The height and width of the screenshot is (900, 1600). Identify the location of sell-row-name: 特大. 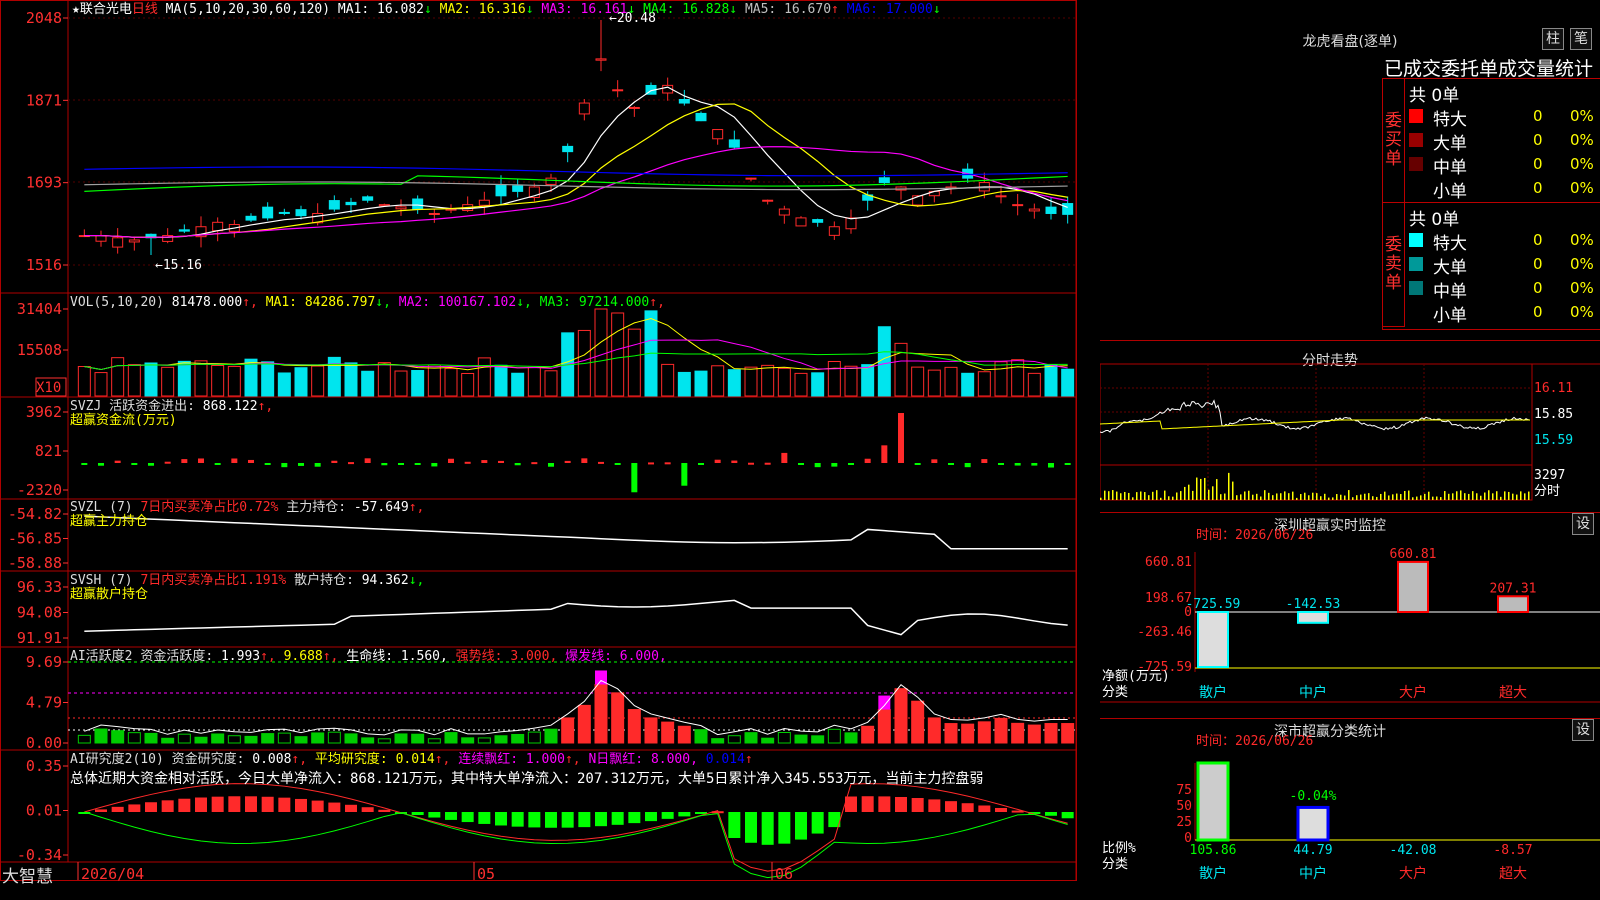
(1450, 244).